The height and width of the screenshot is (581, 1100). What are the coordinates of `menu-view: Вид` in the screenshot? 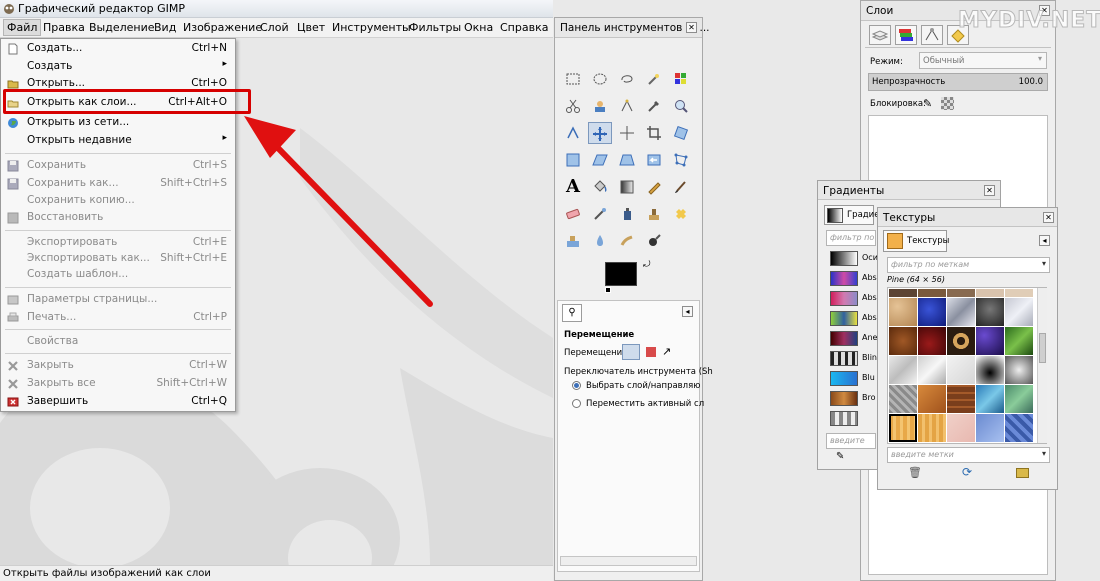 It's located at (165, 27).